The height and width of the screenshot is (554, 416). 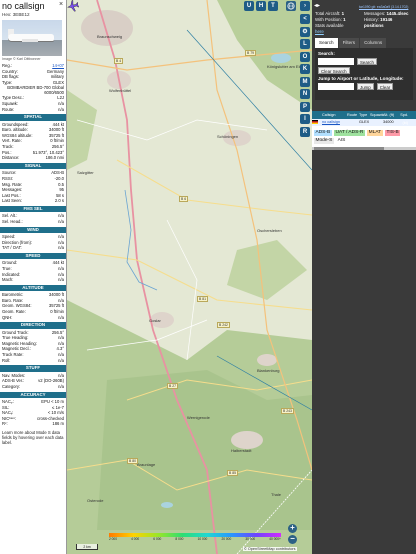 I want to click on info-label: Distance:, so click(x=10, y=158).